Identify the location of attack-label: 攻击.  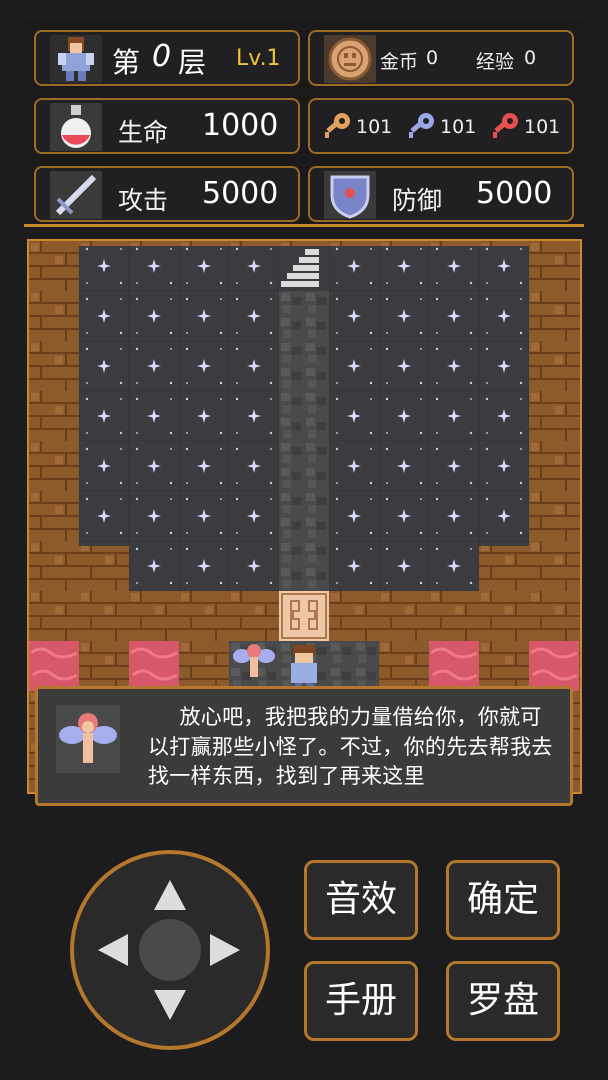
(143, 200).